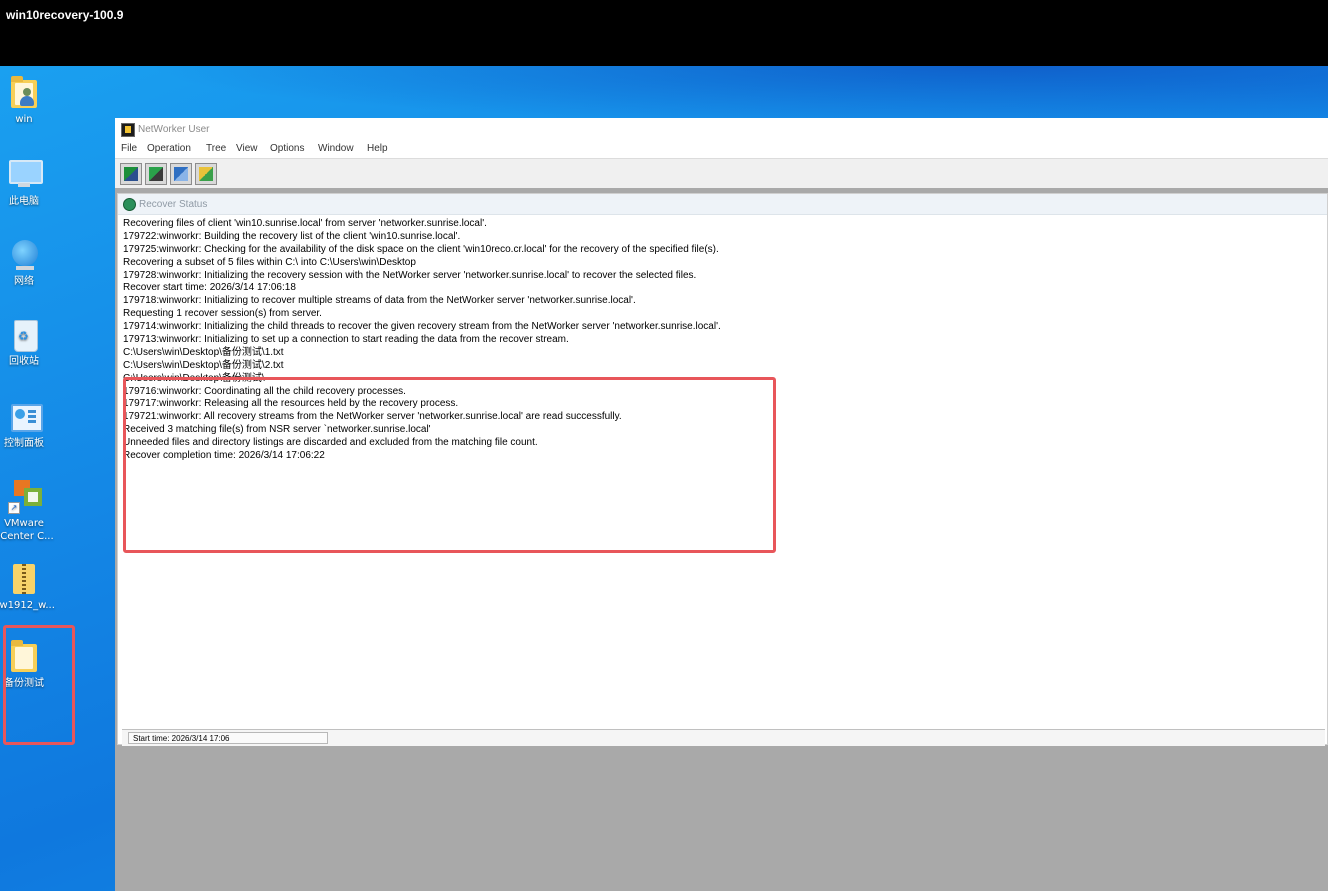  Describe the element at coordinates (723, 737) in the screenshot. I see `status-bar: Start time: 2026/3/14 17:06` at that location.